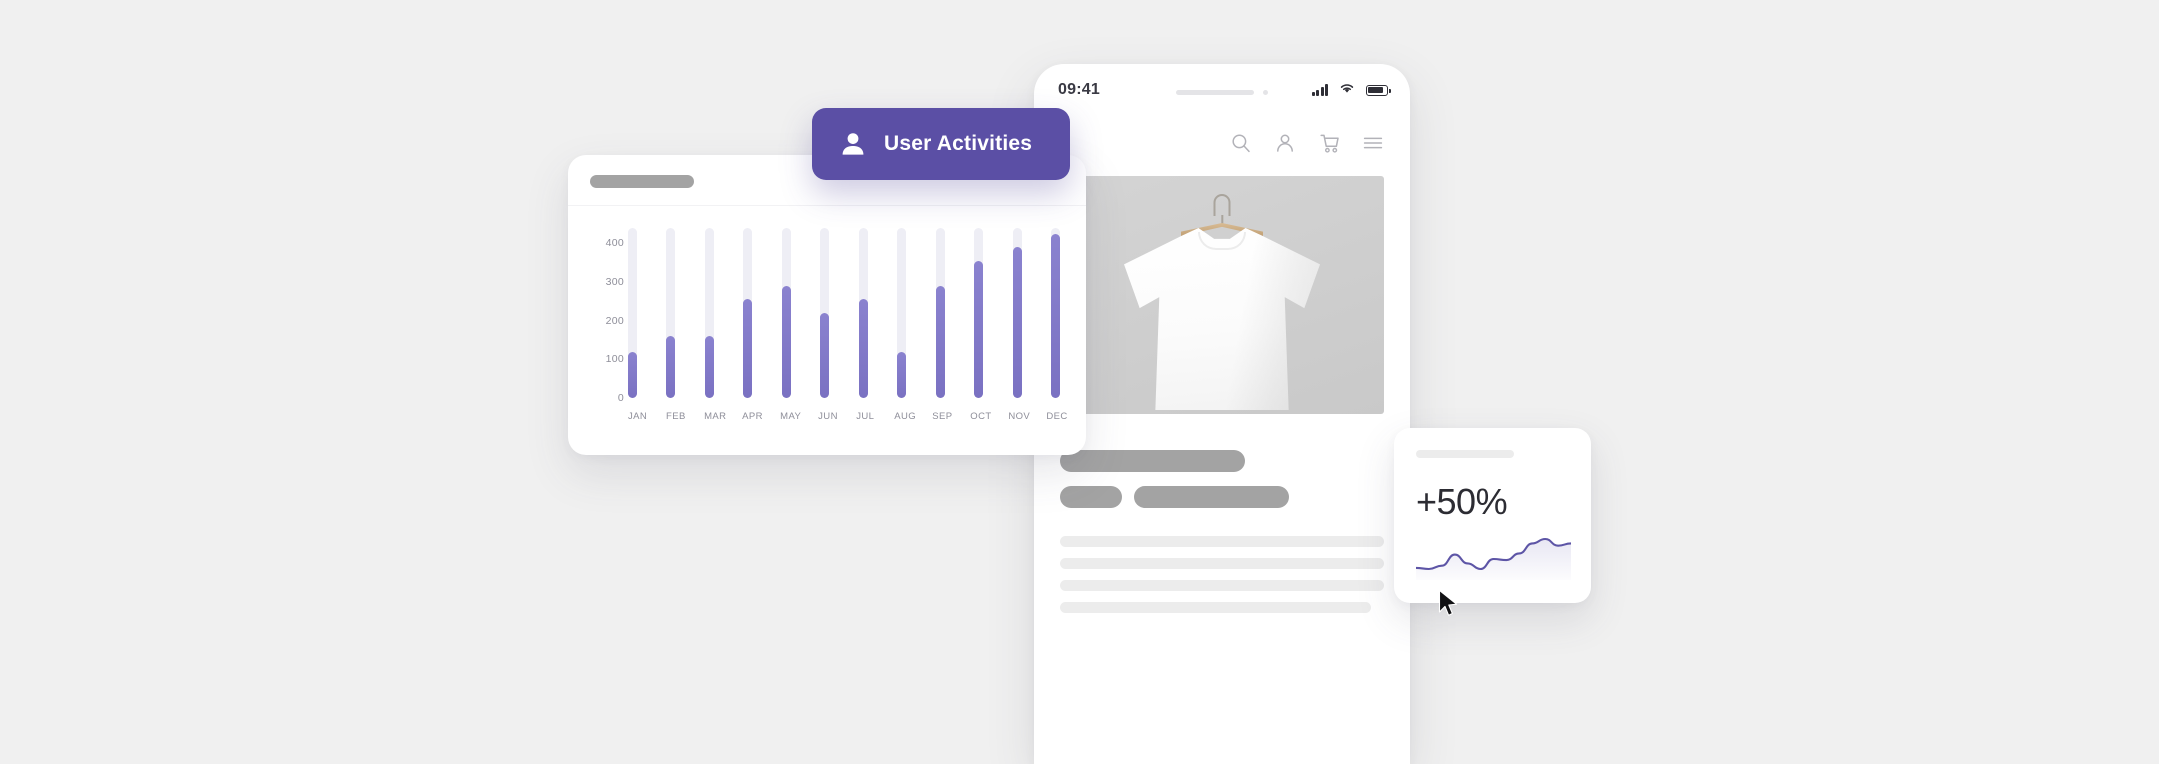 This screenshot has height=764, width=2159. Describe the element at coordinates (1222, 319) in the screenshot. I see `tshirt-shading` at that location.